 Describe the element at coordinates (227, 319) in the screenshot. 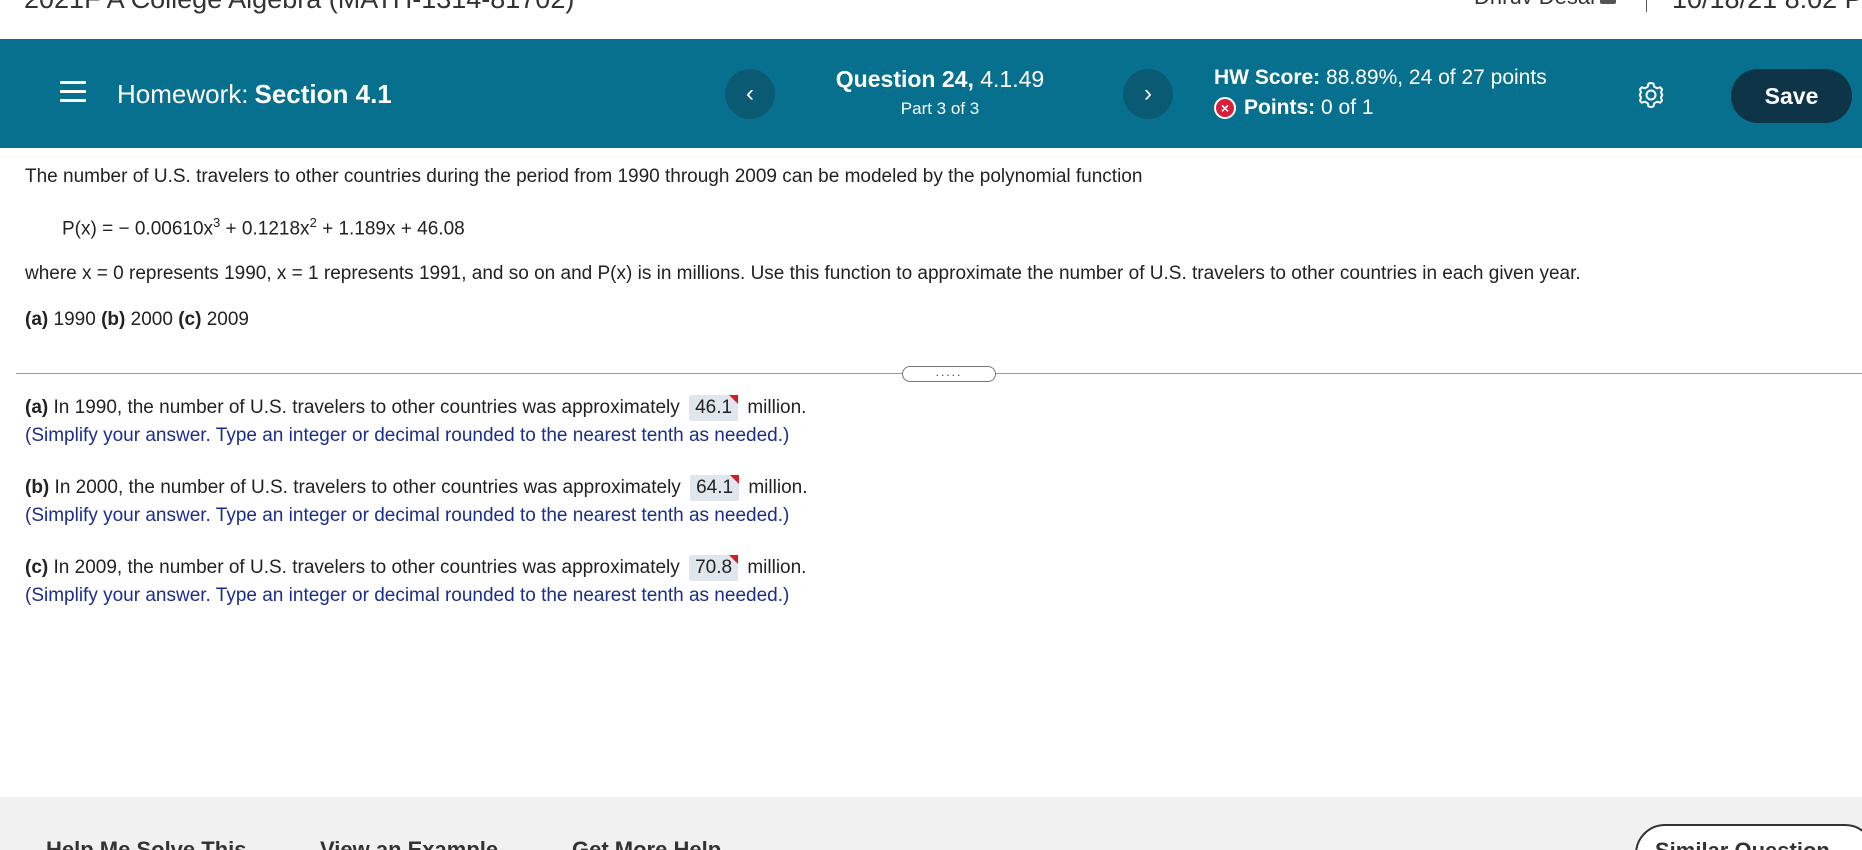

I see `part-c-year: 2009` at that location.